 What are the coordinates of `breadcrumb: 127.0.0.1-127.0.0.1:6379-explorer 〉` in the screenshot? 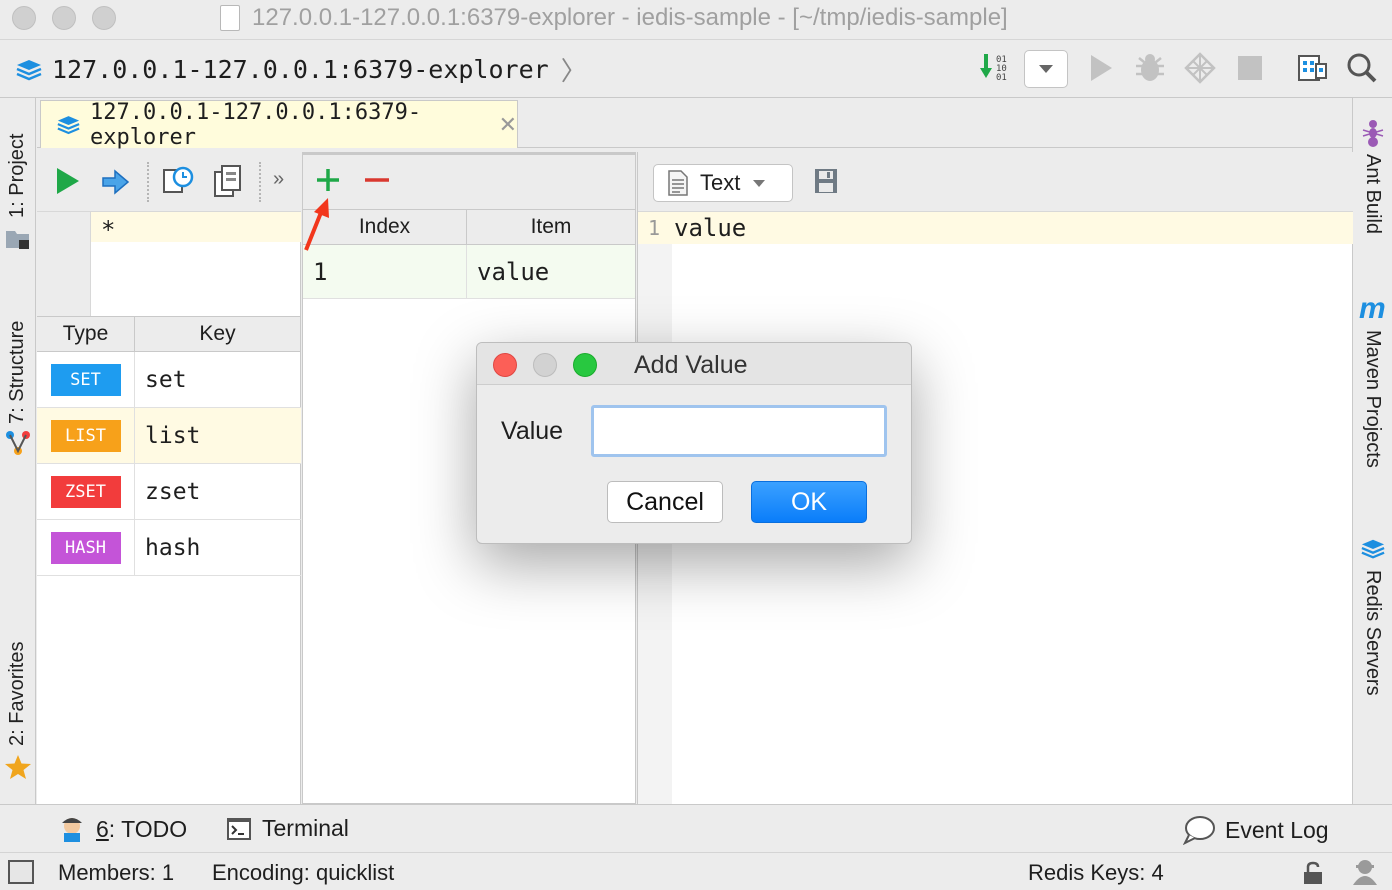 It's located at (301, 69).